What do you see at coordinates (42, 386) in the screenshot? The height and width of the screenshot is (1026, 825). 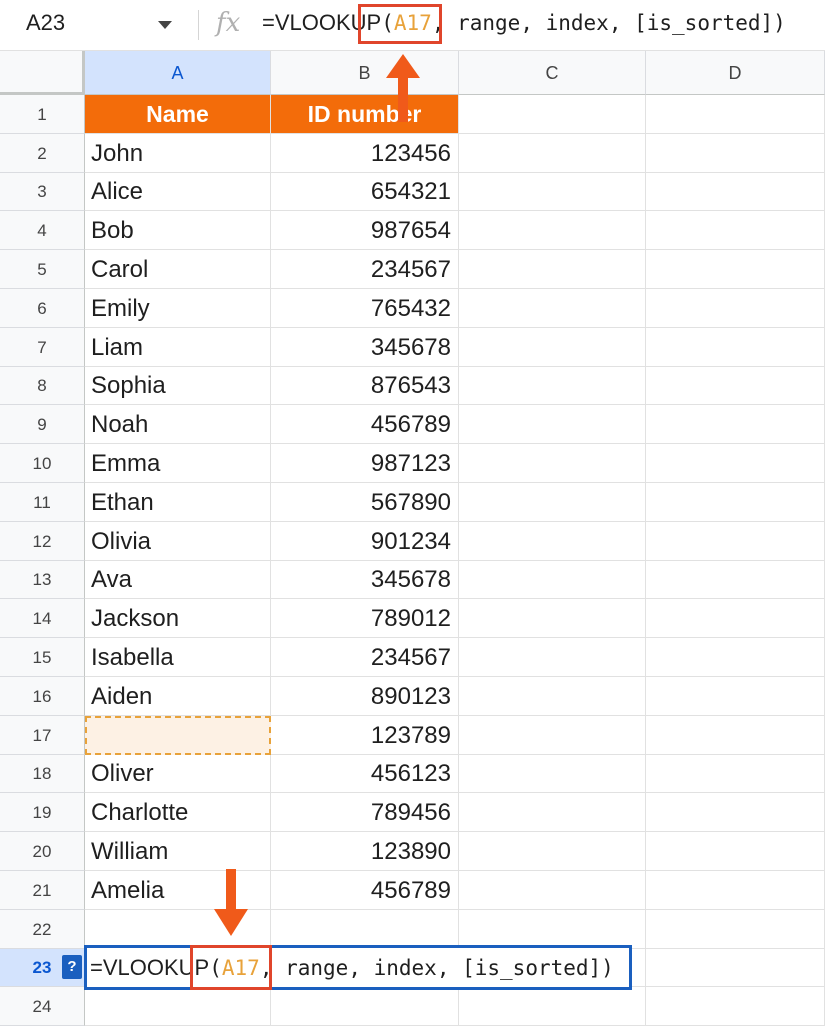 I see `row-header-8: 8` at bounding box center [42, 386].